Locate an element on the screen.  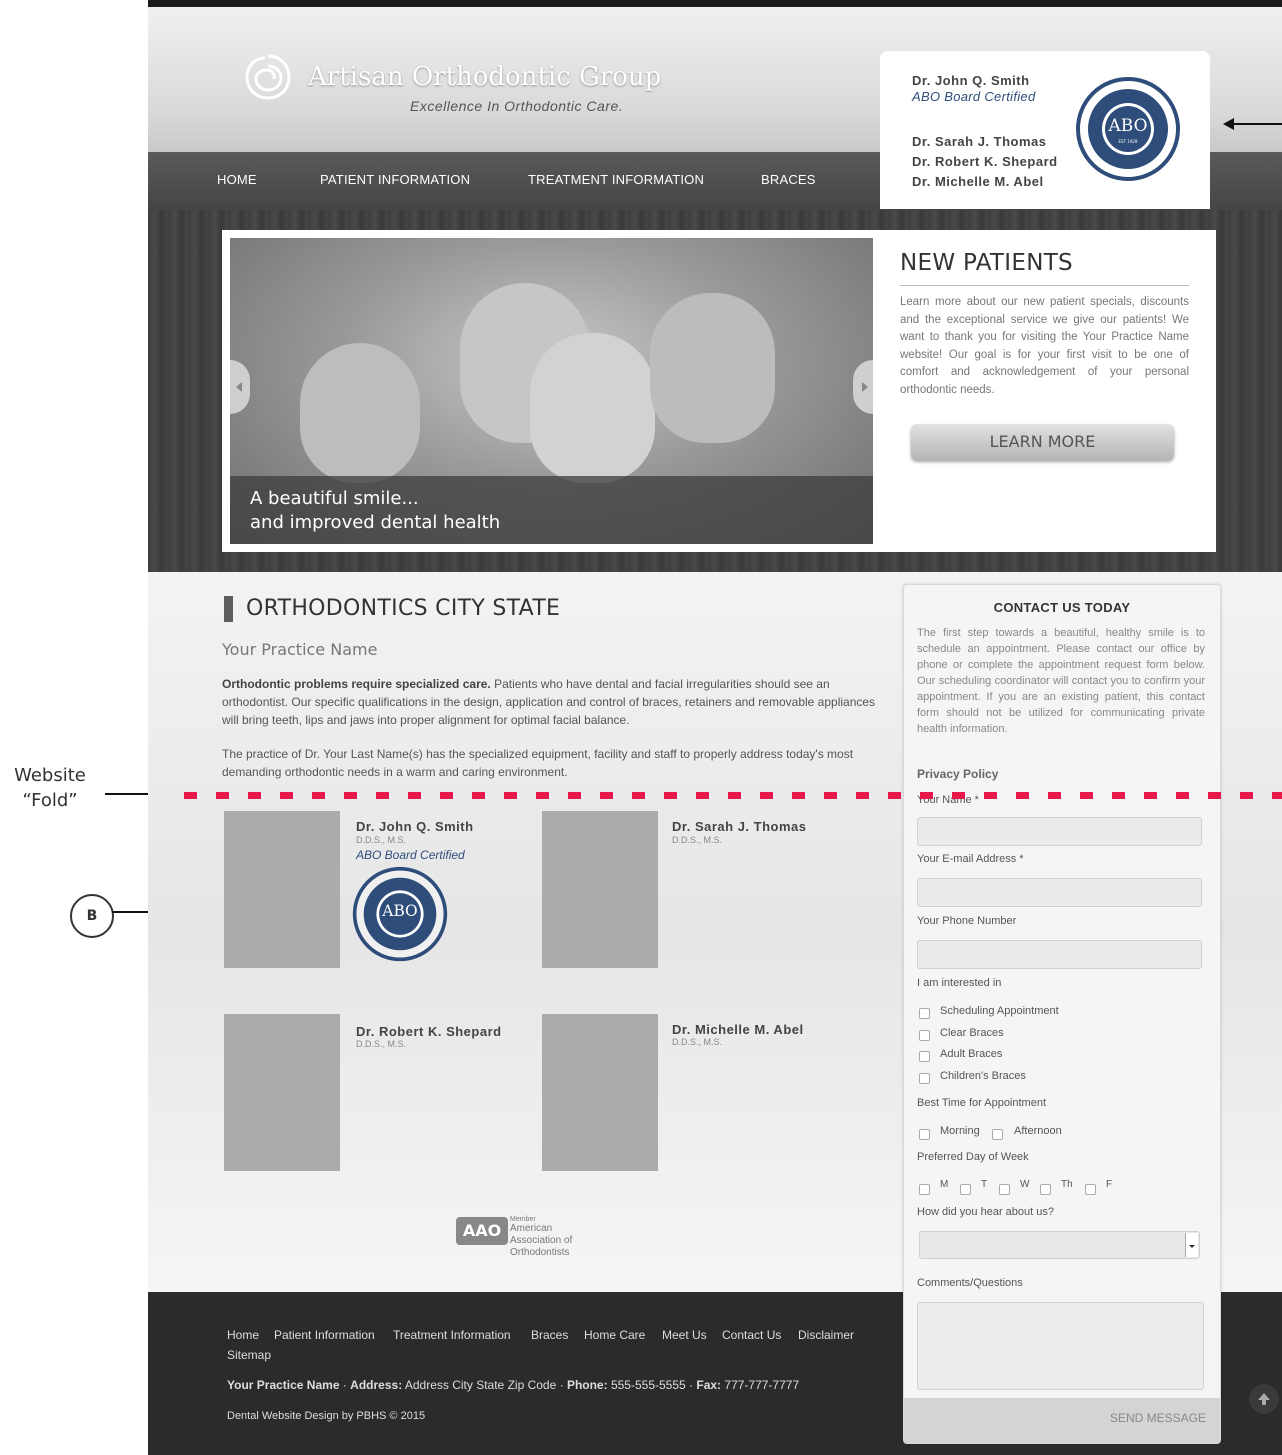
footer-link-home-care: Home Care is located at coordinates (614, 1335).